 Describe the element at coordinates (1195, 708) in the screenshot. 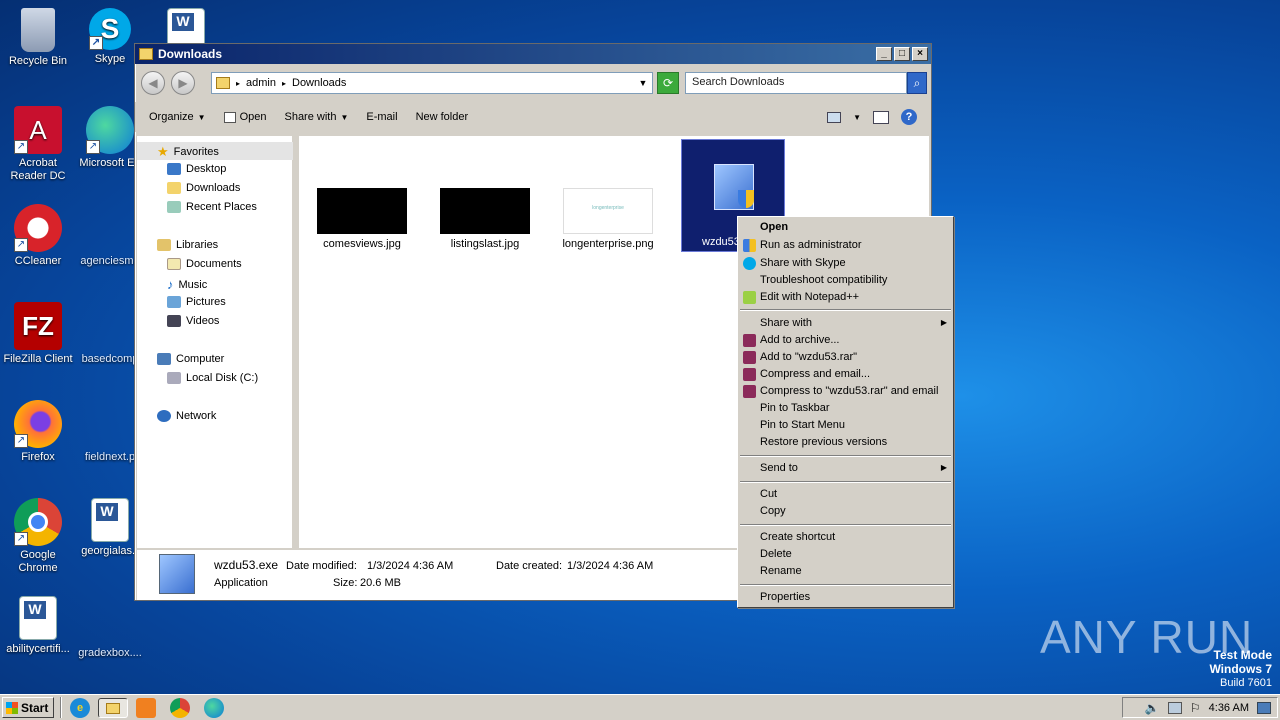

I see `action-center-flag-icon: ⚐` at that location.